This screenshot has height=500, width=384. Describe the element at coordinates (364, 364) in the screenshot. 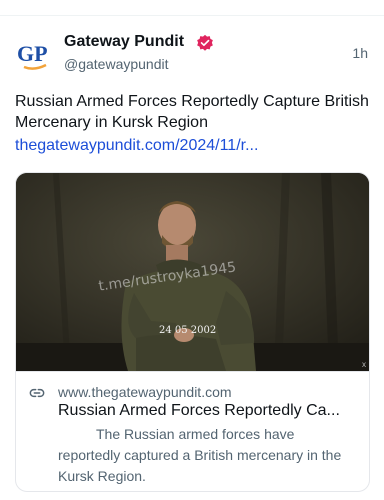

I see `media-close-mark: x` at that location.